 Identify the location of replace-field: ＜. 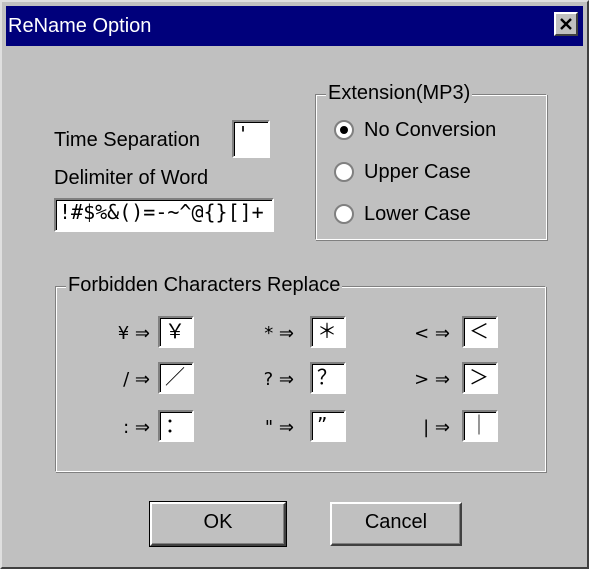
(480, 332).